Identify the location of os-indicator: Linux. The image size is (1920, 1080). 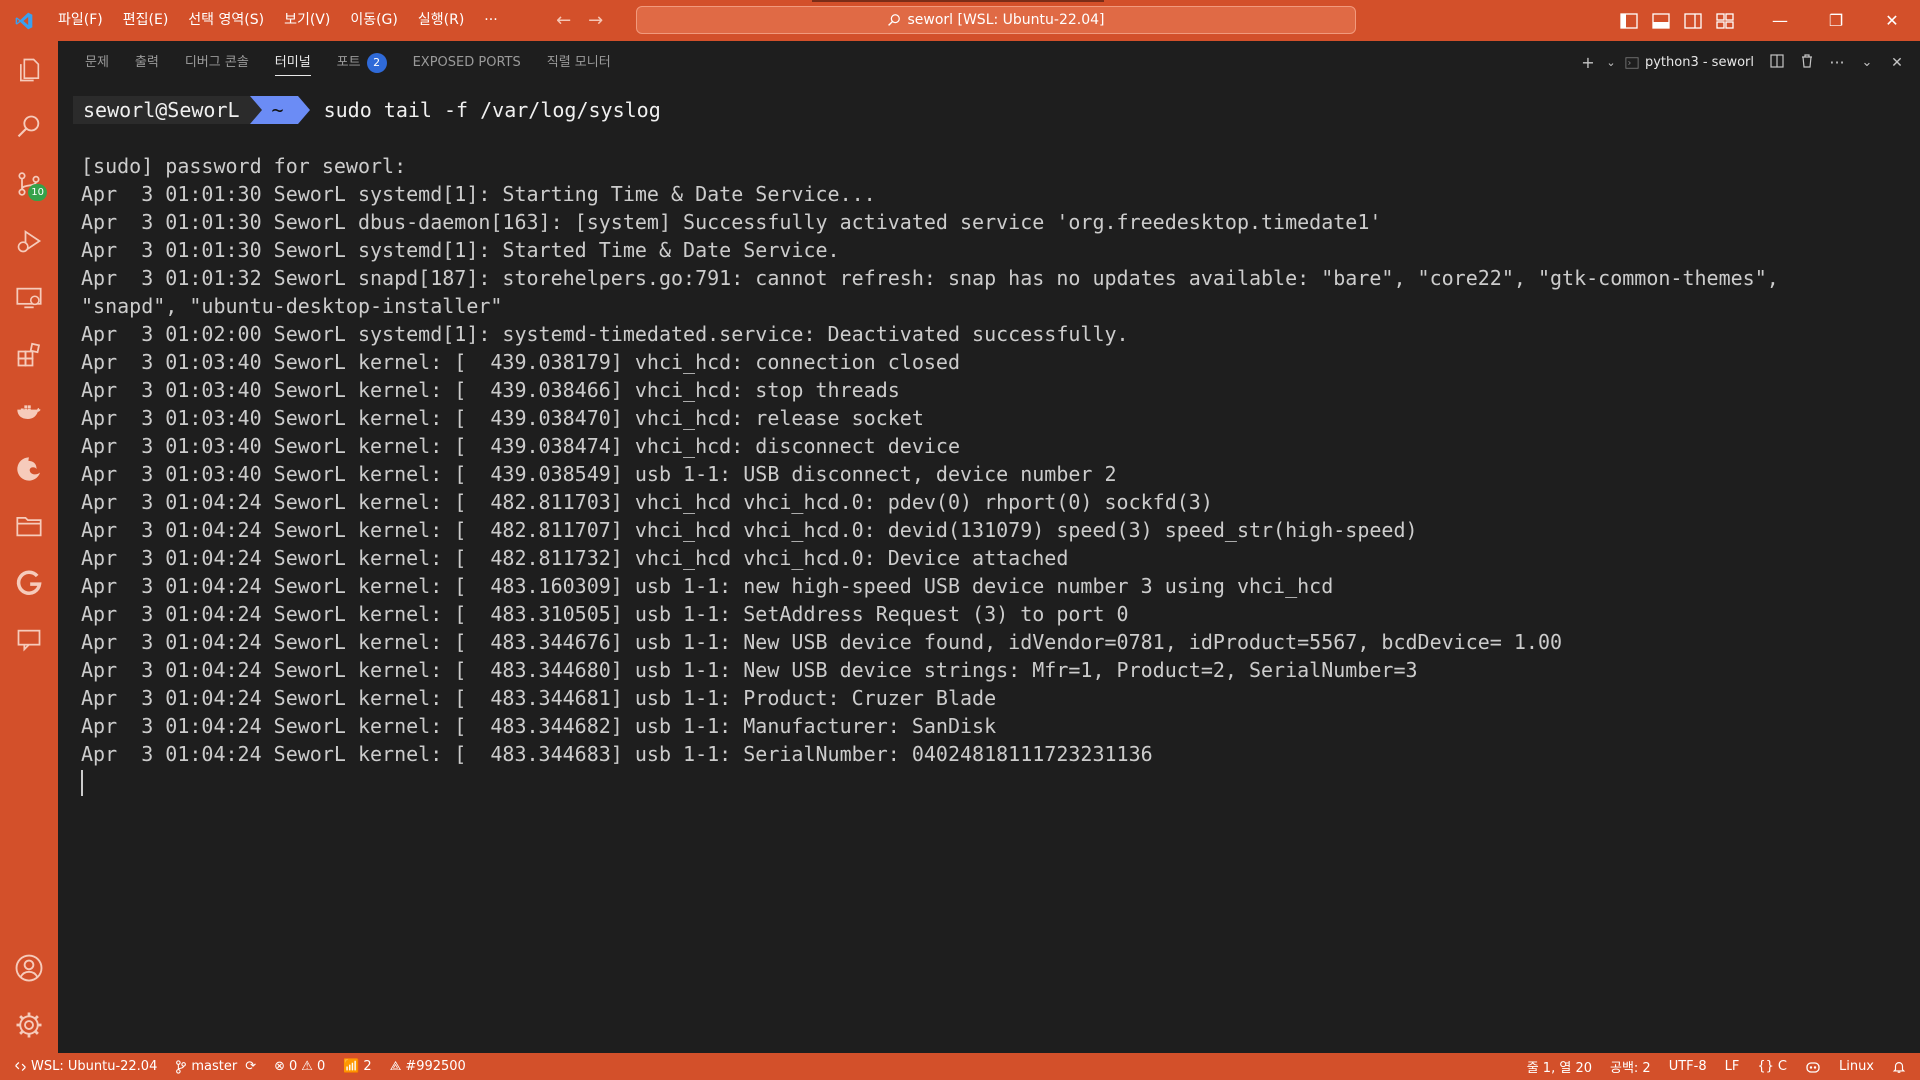
(1856, 1066).